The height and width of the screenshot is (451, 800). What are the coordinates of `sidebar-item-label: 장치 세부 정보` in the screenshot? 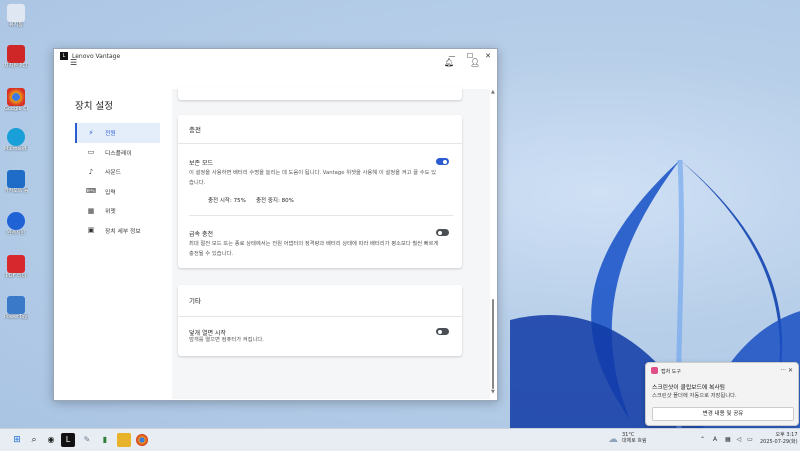 It's located at (123, 231).